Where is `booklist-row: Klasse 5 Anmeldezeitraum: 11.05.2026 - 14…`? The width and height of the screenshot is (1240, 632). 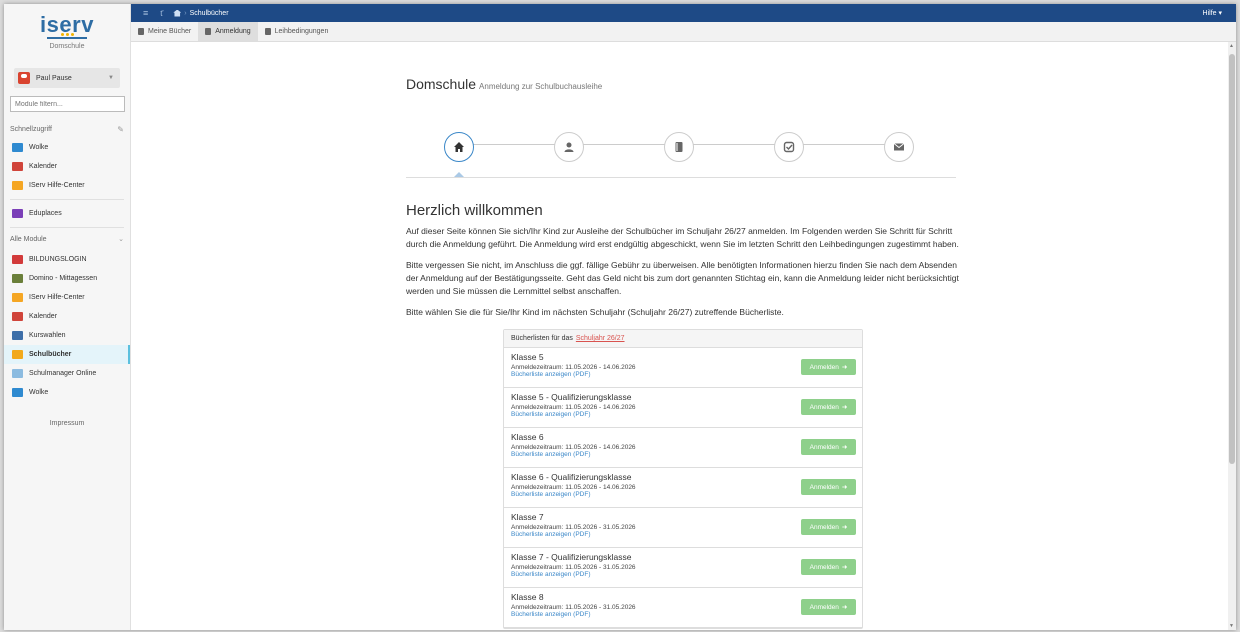
booklist-row: Klasse 5 Anmeldezeitraum: 11.05.2026 - 14… is located at coordinates (683, 368).